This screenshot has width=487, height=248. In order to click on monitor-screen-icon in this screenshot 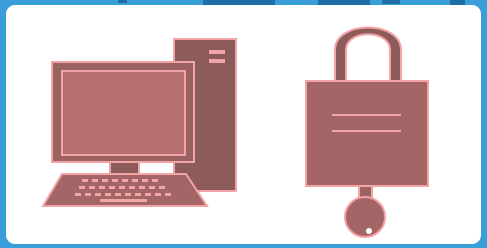, I will do `click(123, 113)`.